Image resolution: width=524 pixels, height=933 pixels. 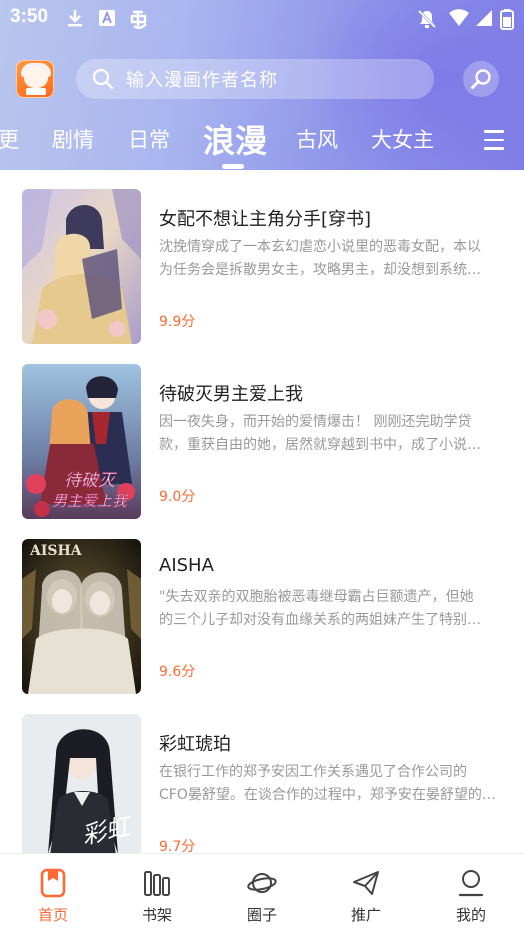 I want to click on status-bar: 3:50, so click(x=262, y=19).